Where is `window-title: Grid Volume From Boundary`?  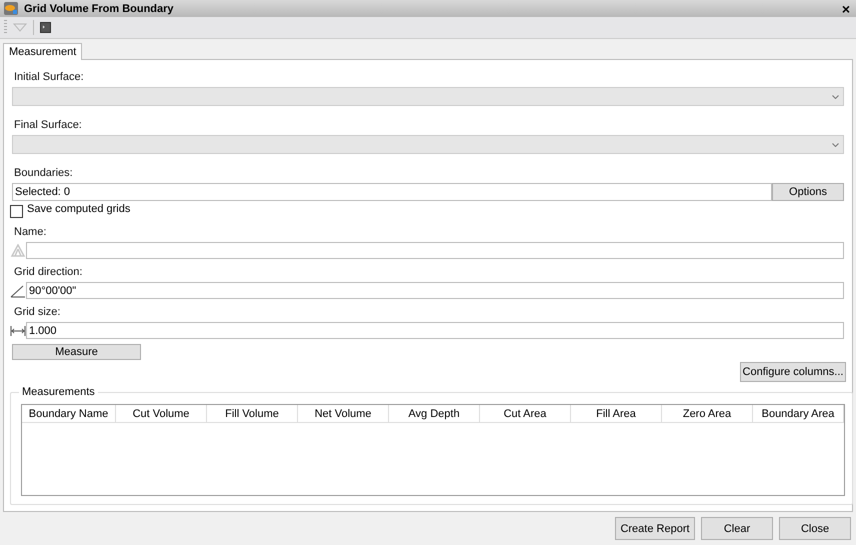
window-title: Grid Volume From Boundary is located at coordinates (99, 8).